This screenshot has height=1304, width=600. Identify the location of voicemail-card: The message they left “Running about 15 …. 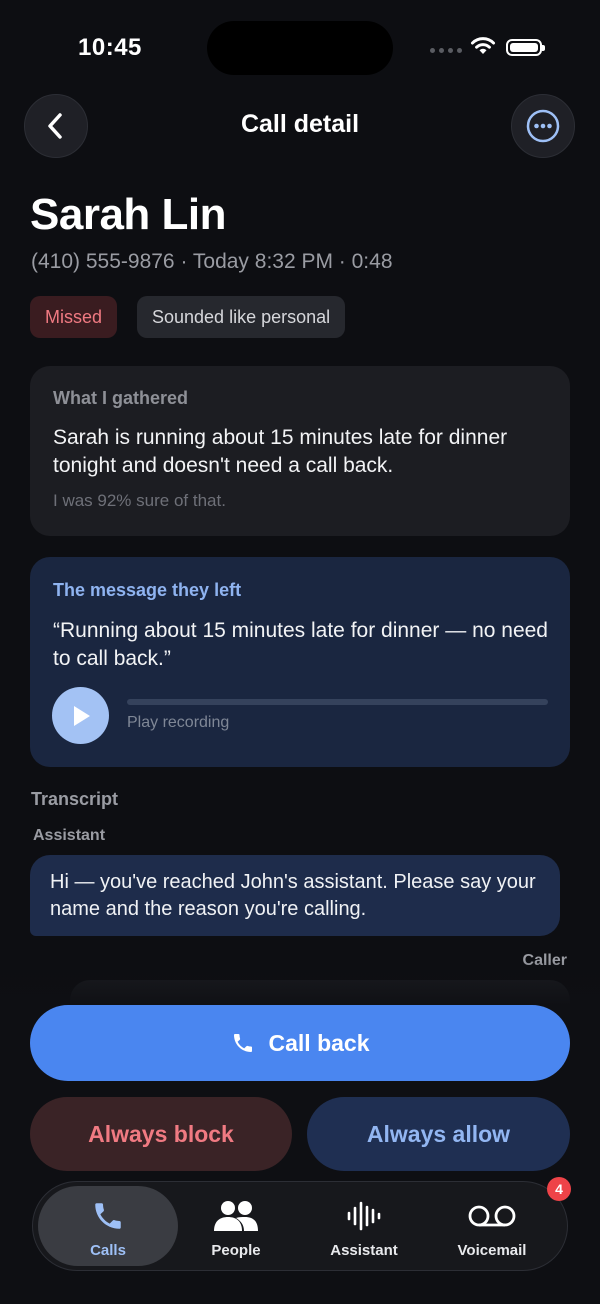
(300, 662).